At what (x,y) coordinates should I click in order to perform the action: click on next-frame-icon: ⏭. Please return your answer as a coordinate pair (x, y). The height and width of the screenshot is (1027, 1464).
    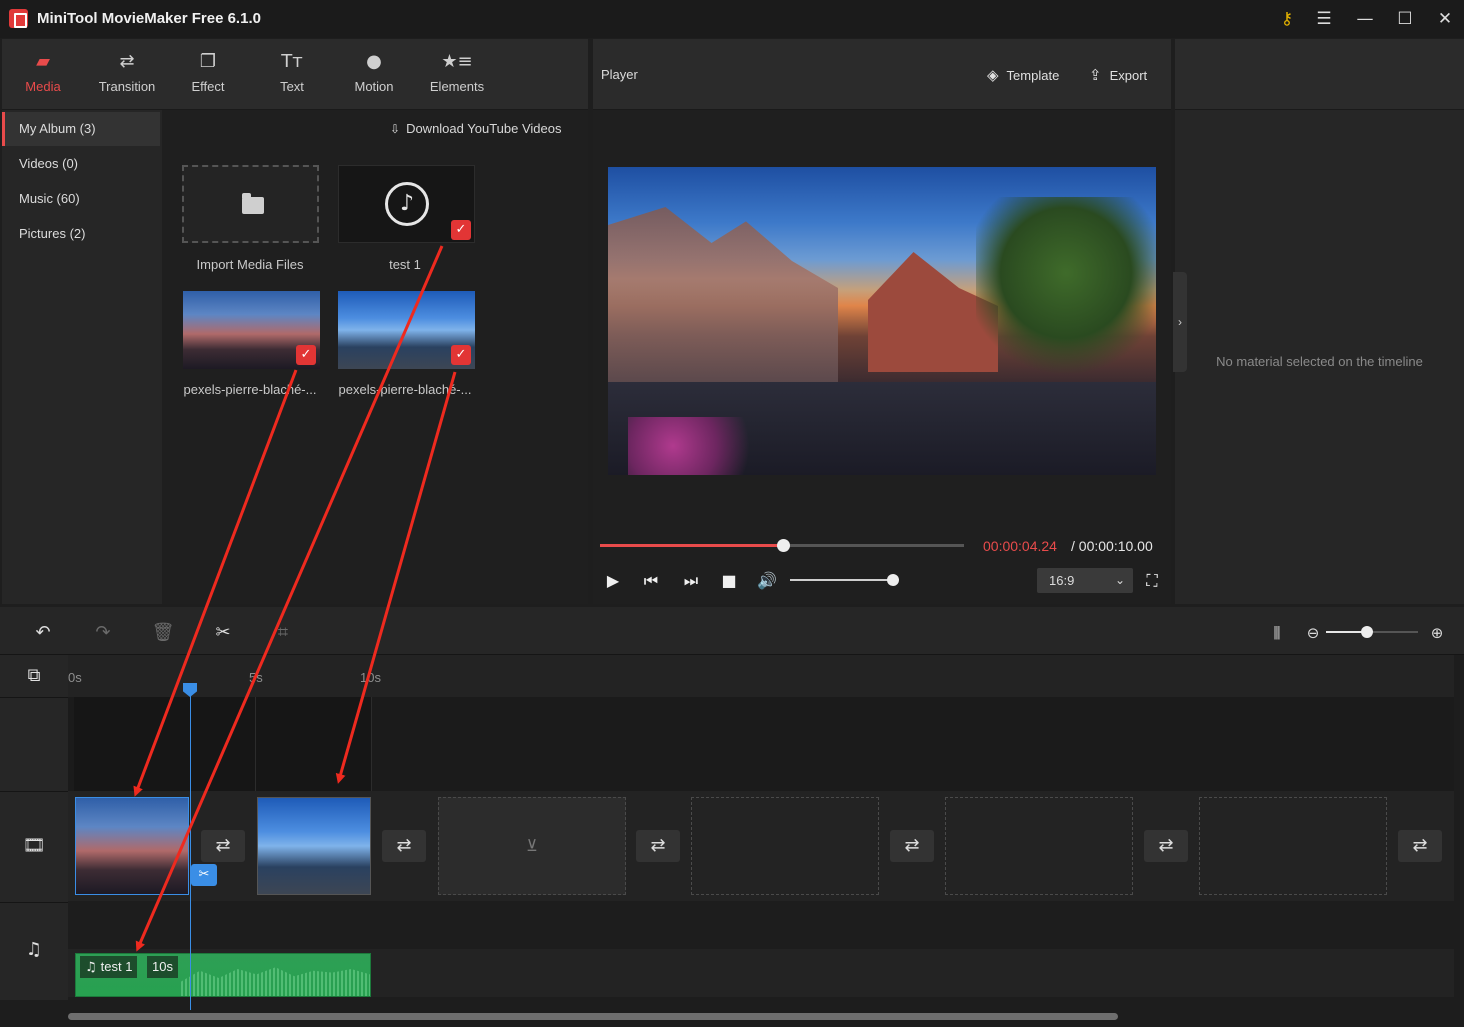
    Looking at the image, I should click on (691, 581).